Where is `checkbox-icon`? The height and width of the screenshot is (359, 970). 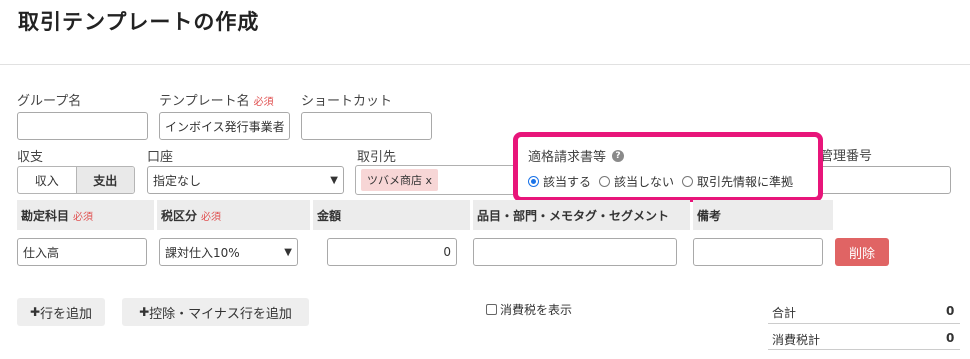
checkbox-icon is located at coordinates (491, 309).